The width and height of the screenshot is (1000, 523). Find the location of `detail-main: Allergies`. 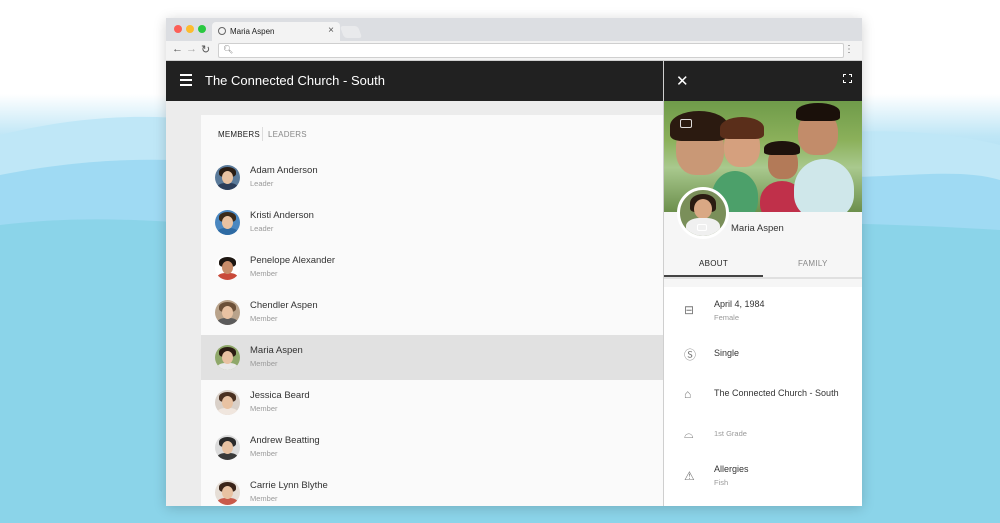

detail-main: Allergies is located at coordinates (731, 469).